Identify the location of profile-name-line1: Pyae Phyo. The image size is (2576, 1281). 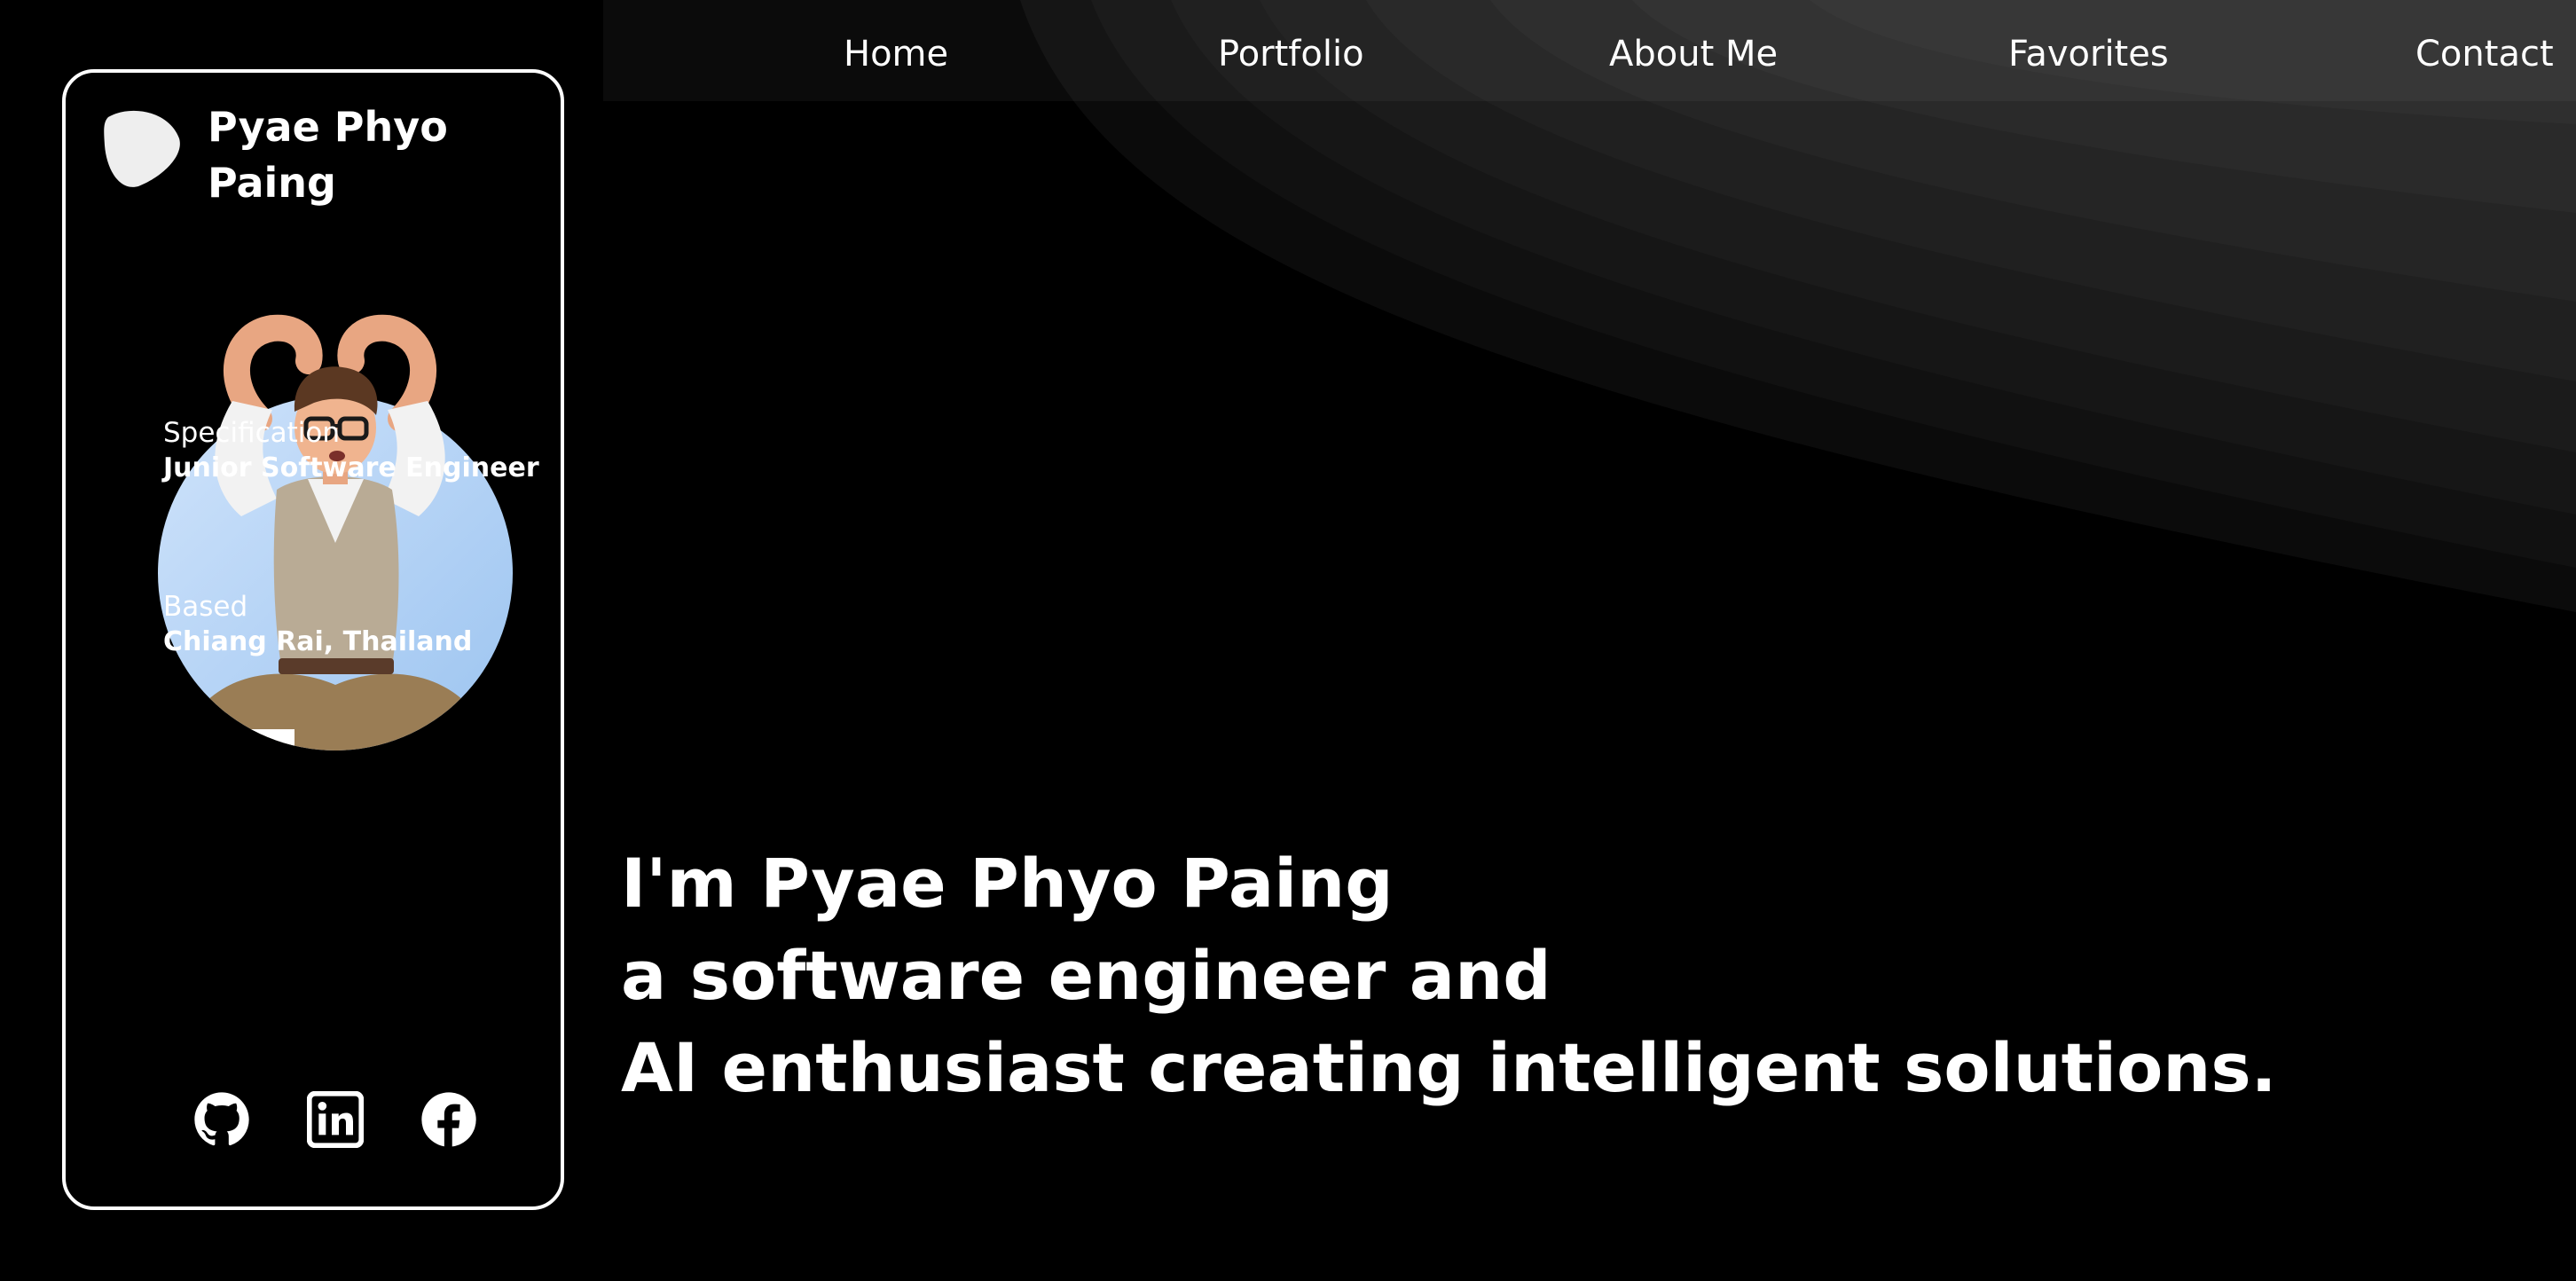
(328, 127).